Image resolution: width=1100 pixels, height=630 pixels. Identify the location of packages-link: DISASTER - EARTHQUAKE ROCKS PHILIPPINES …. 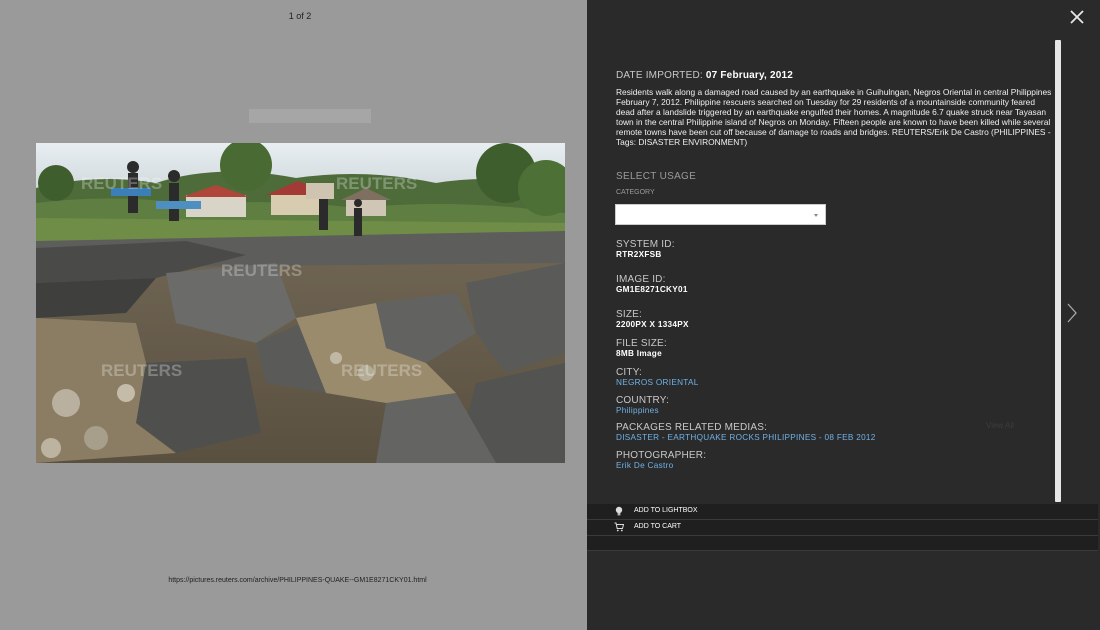
(746, 438).